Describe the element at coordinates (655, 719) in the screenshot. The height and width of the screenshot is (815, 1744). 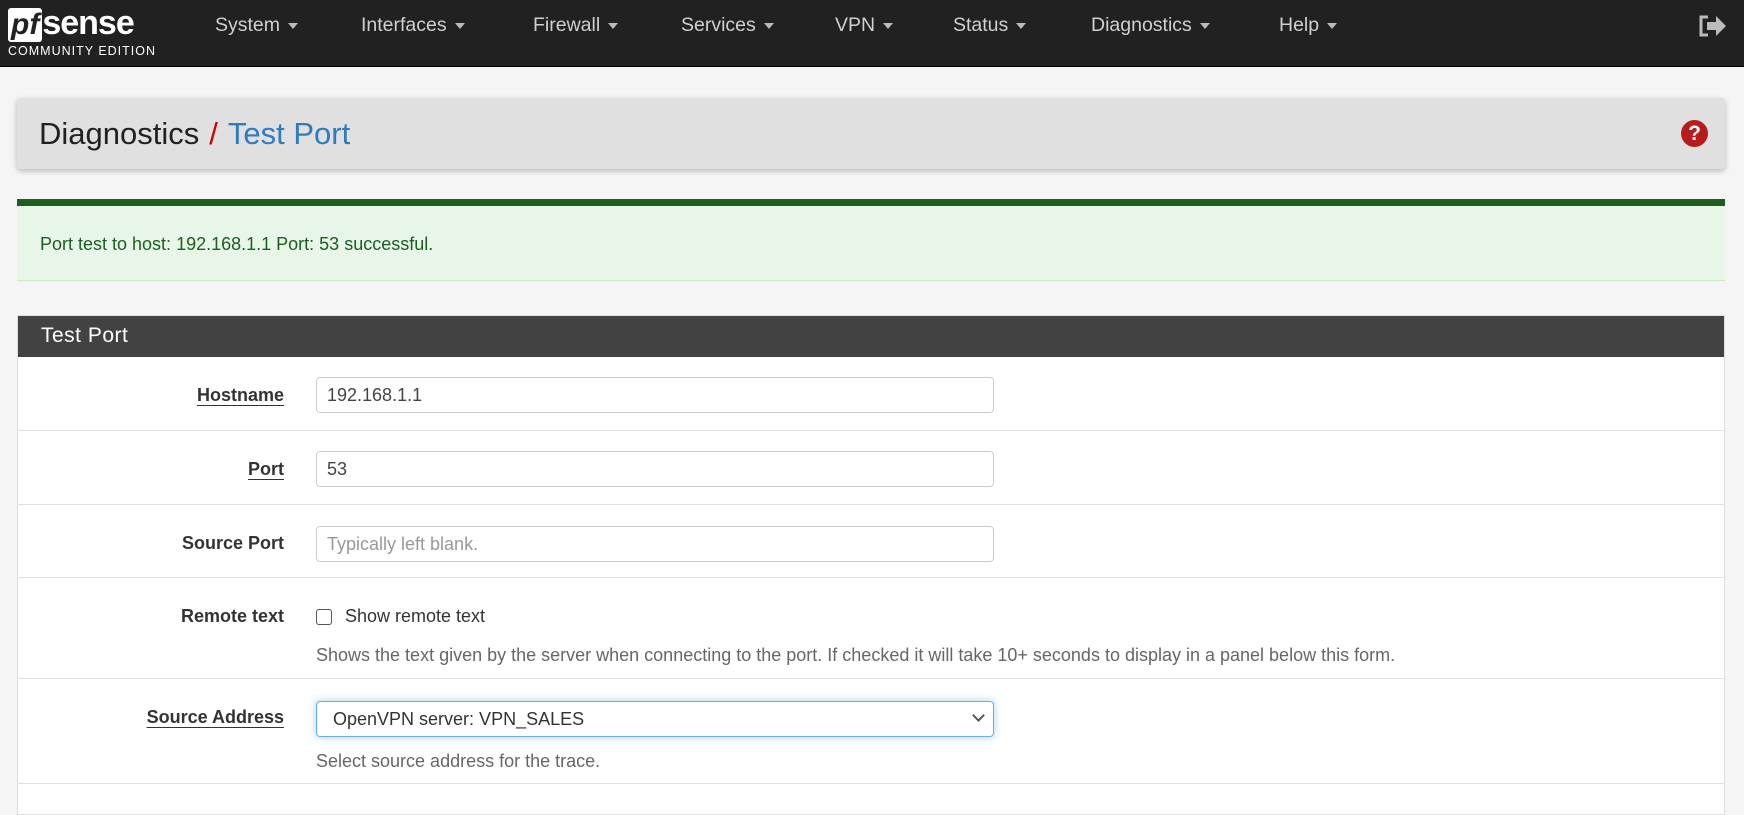
I see `source-address-select: OpenVPN server: VPN_SALES` at that location.